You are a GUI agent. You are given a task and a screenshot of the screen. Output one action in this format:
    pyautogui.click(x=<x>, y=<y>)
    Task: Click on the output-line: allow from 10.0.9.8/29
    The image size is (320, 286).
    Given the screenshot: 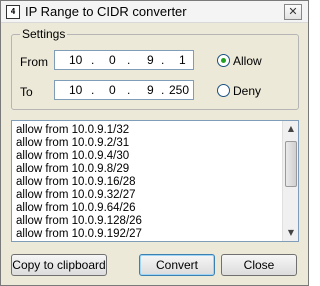 What is the action you would take?
    pyautogui.click(x=73, y=169)
    